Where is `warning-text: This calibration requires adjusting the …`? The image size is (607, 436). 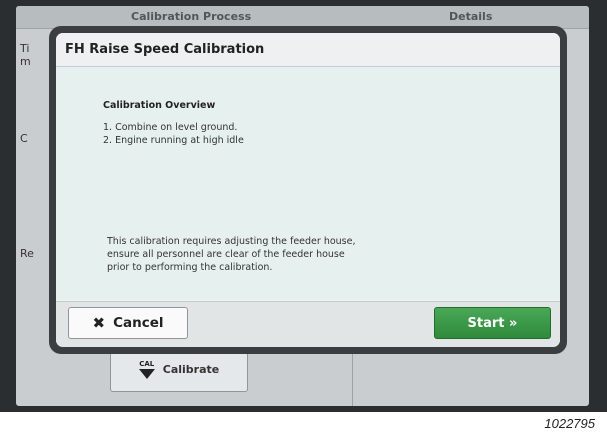 warning-text: This calibration requires adjusting the … is located at coordinates (257, 254).